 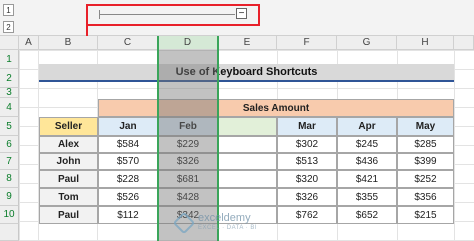 What do you see at coordinates (9, 126) in the screenshot?
I see `row-header-5: 5` at bounding box center [9, 126].